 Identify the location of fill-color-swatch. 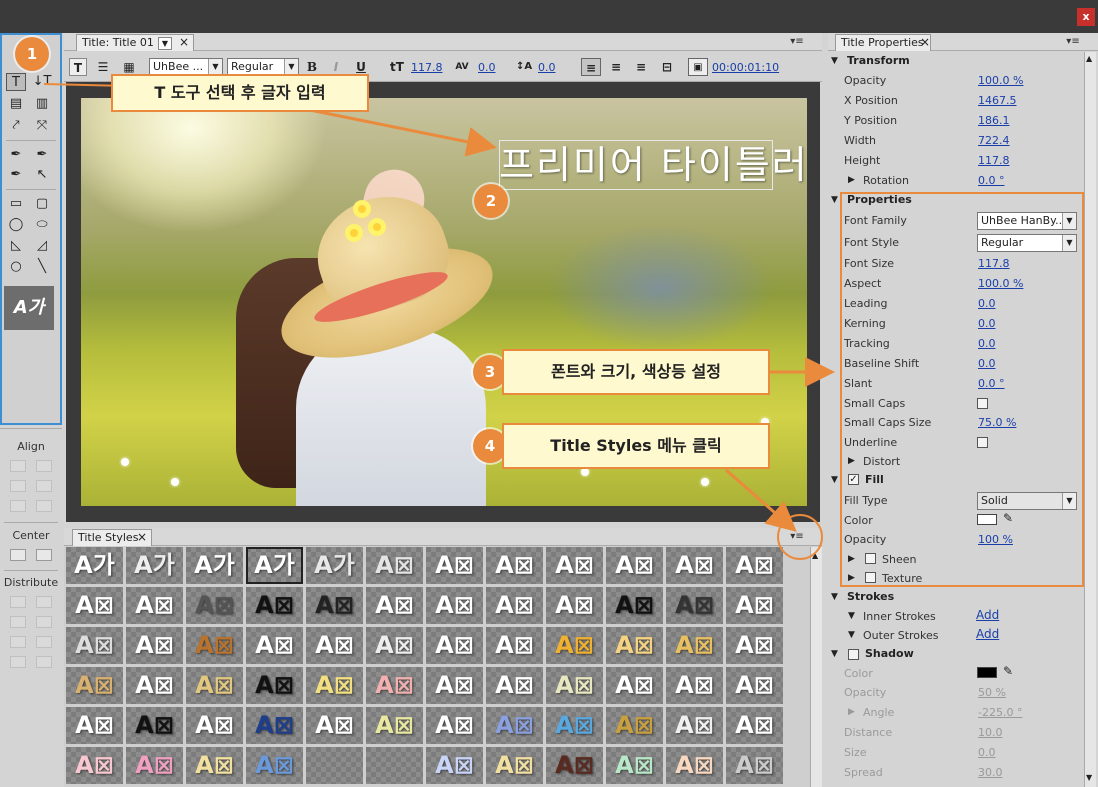
(987, 519).